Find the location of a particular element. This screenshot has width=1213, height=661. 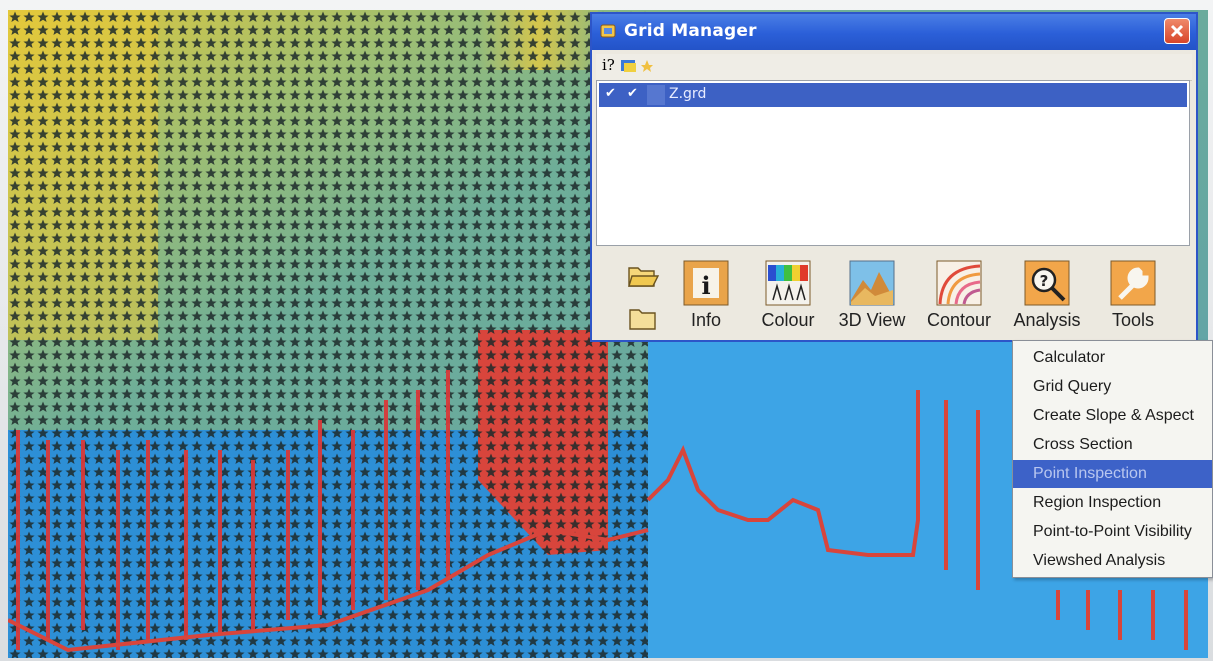

analysis-button: ? Analysis is located at coordinates (1047, 292).